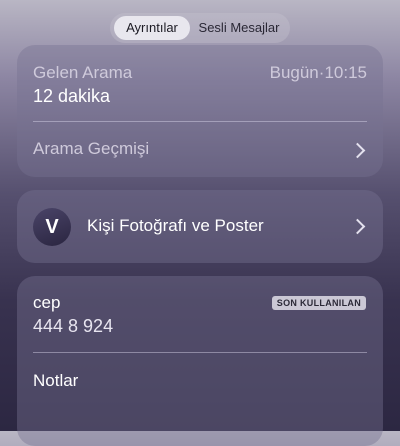  Describe the element at coordinates (345, 72) in the screenshot. I see `call-time: 10:15` at that location.